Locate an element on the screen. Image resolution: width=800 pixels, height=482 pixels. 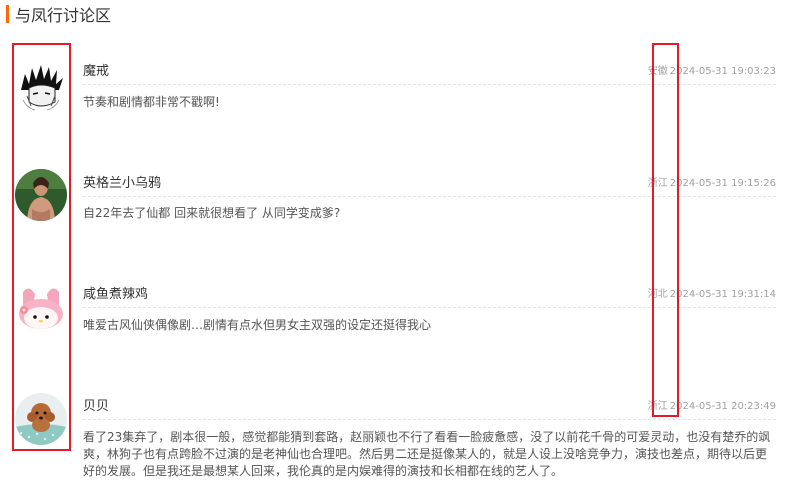
comment-time: 2024-05-31 19:31:14 is located at coordinates (722, 294).